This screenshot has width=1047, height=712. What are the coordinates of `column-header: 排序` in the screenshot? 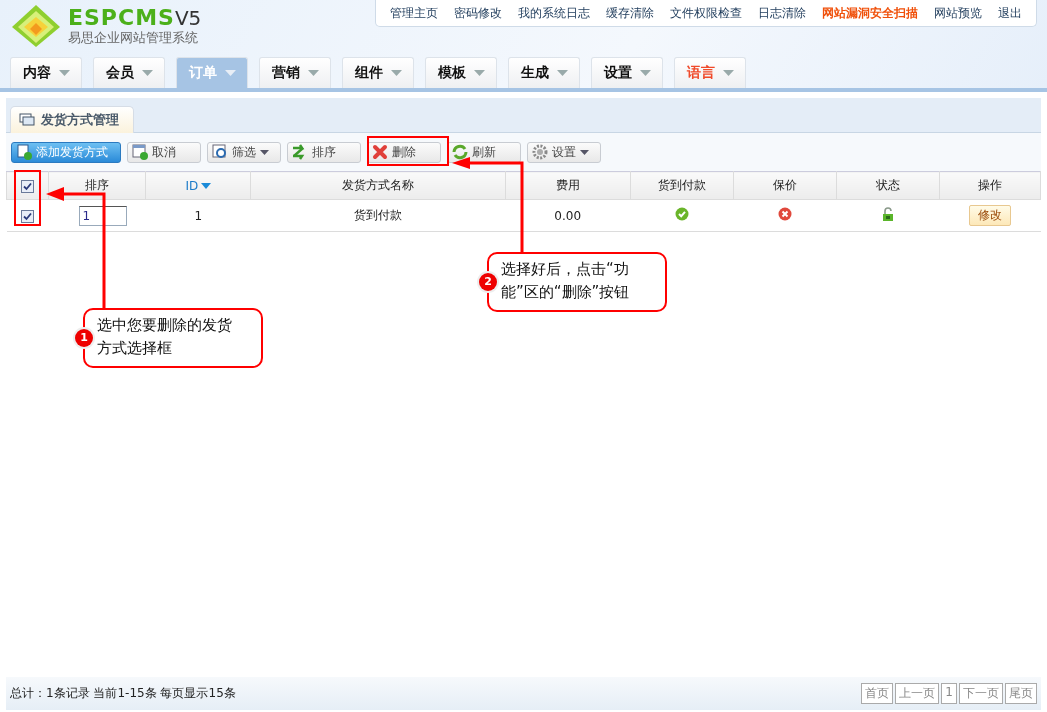 It's located at (97, 185).